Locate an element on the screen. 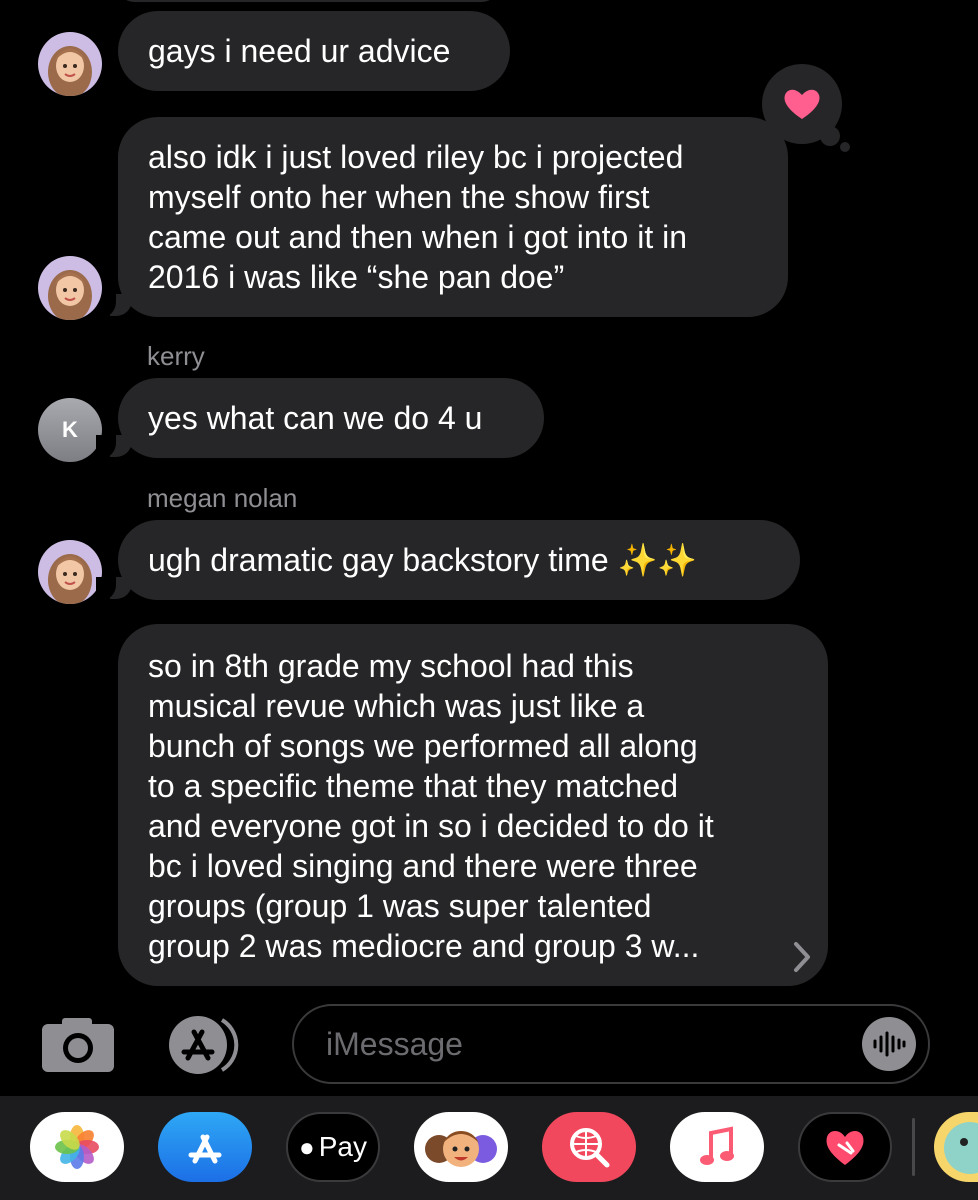 The width and height of the screenshot is (978, 1200). message-line: so in 8th grade my school had this is located at coordinates (391, 666).